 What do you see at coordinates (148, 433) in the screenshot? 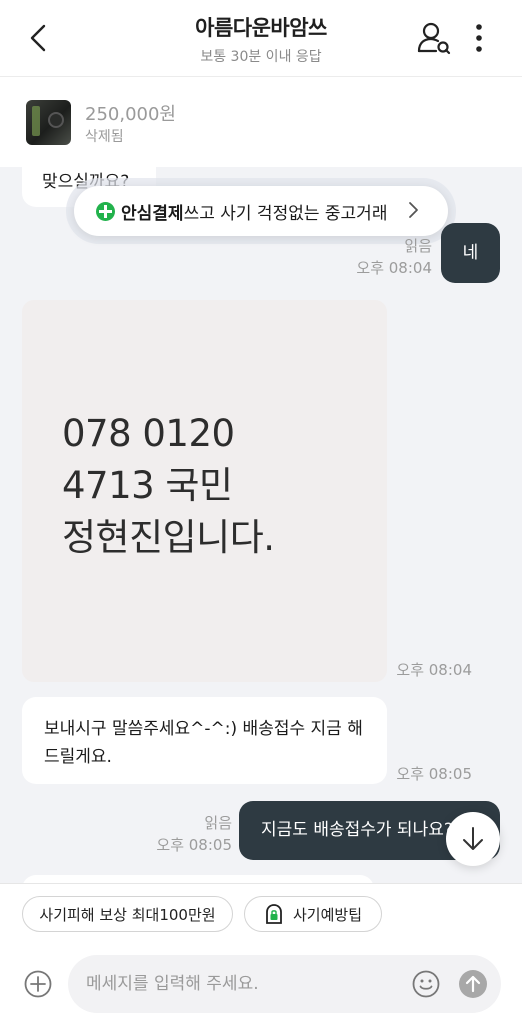
I see `image-text-line: 078 0120` at bounding box center [148, 433].